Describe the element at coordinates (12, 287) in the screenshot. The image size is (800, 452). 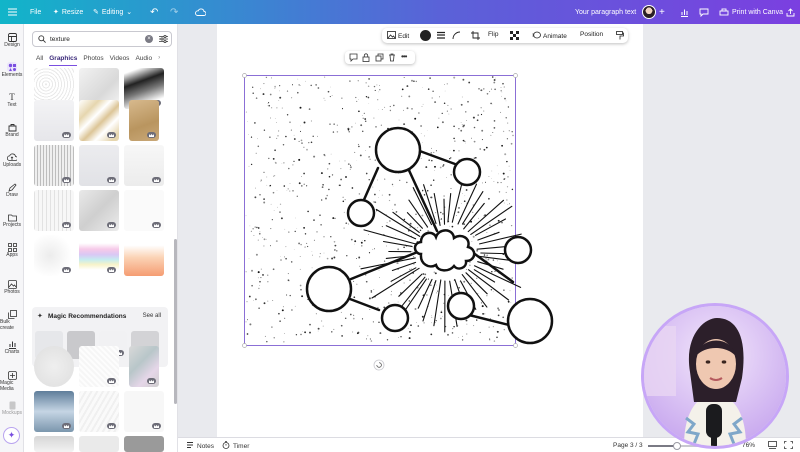
I see `rail-item-photos: Photos` at that location.